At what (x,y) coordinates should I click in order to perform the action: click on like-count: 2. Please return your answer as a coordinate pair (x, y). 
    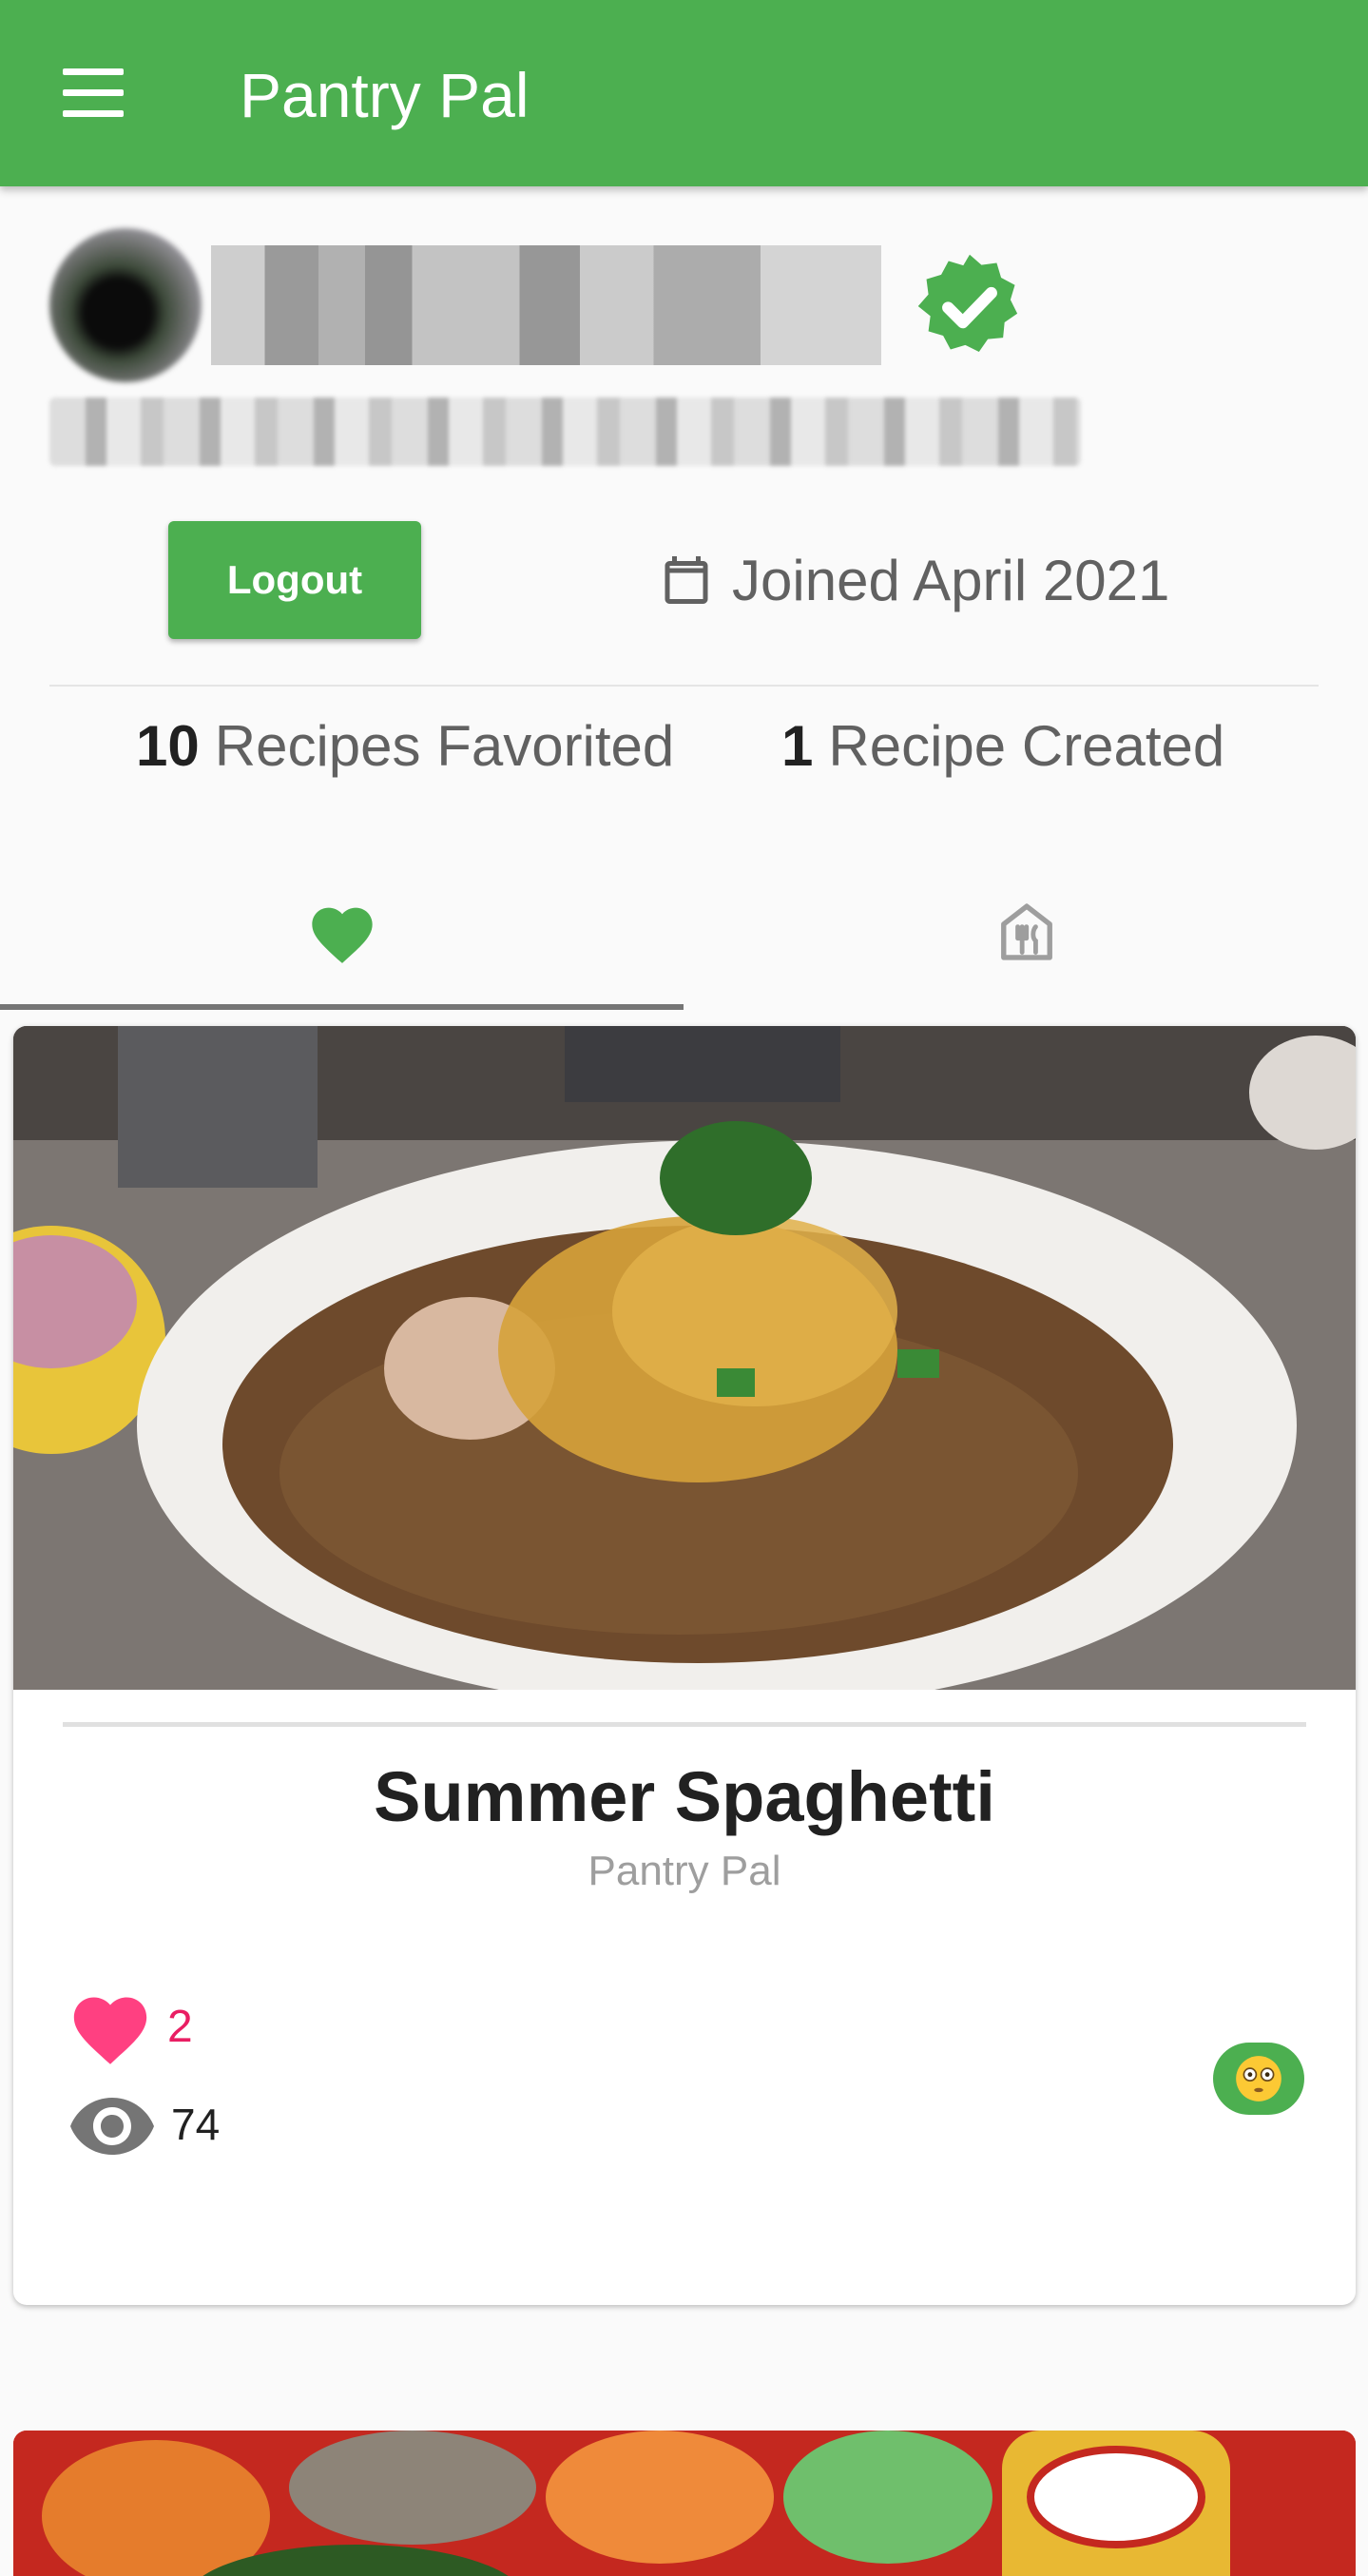
    Looking at the image, I should click on (130, 2026).